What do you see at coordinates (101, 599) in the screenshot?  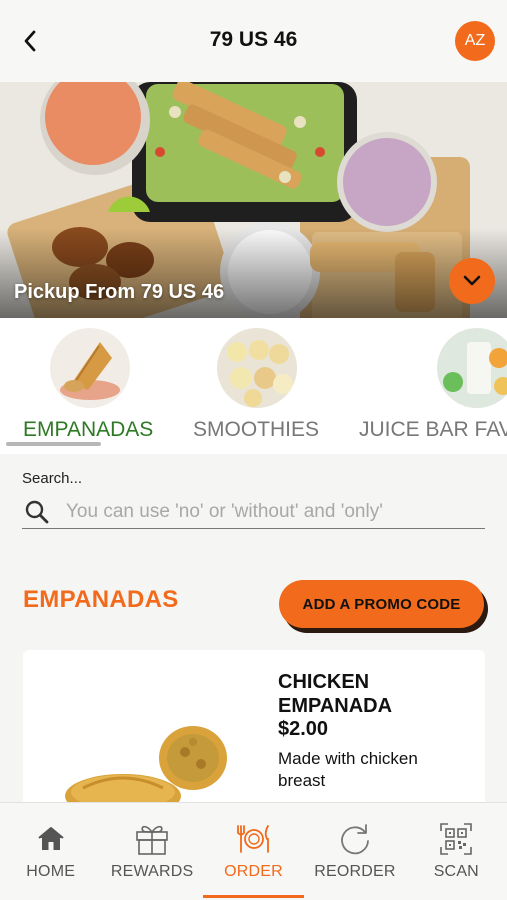 I see `section-title: EMPANADAS` at bounding box center [101, 599].